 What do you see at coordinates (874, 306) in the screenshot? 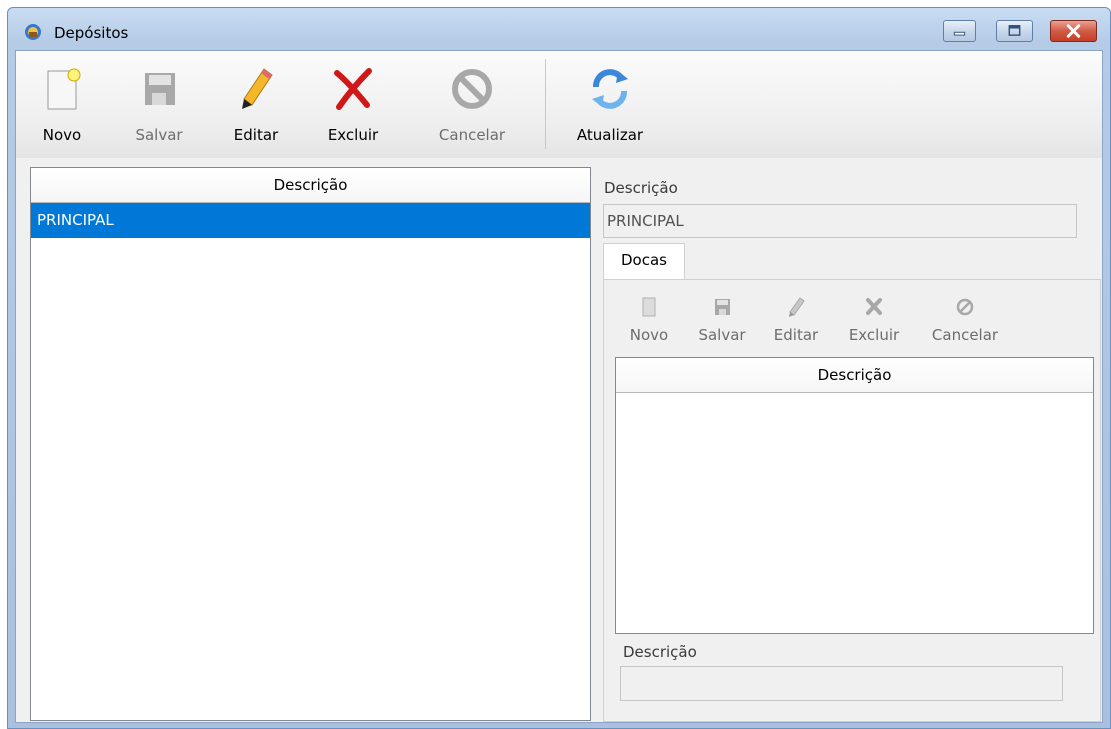
I see `x-icon` at bounding box center [874, 306].